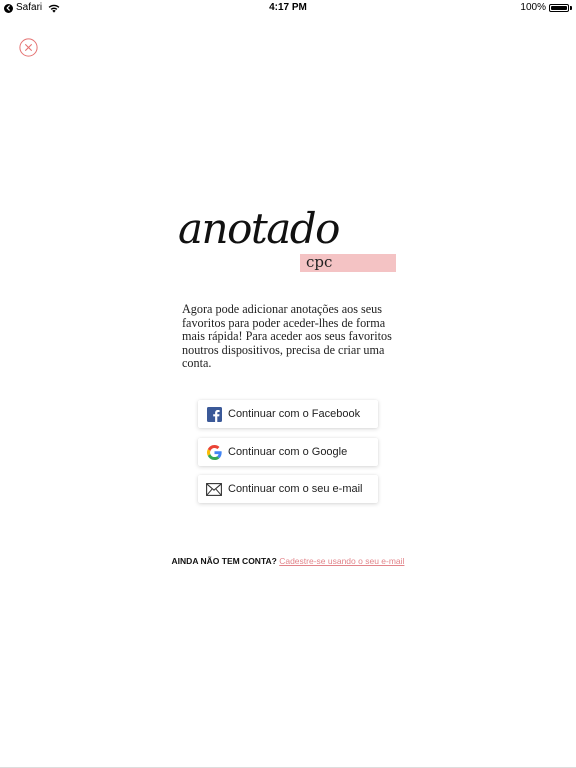 The height and width of the screenshot is (768, 576). I want to click on app-logo: anotado cpc, so click(289, 238).